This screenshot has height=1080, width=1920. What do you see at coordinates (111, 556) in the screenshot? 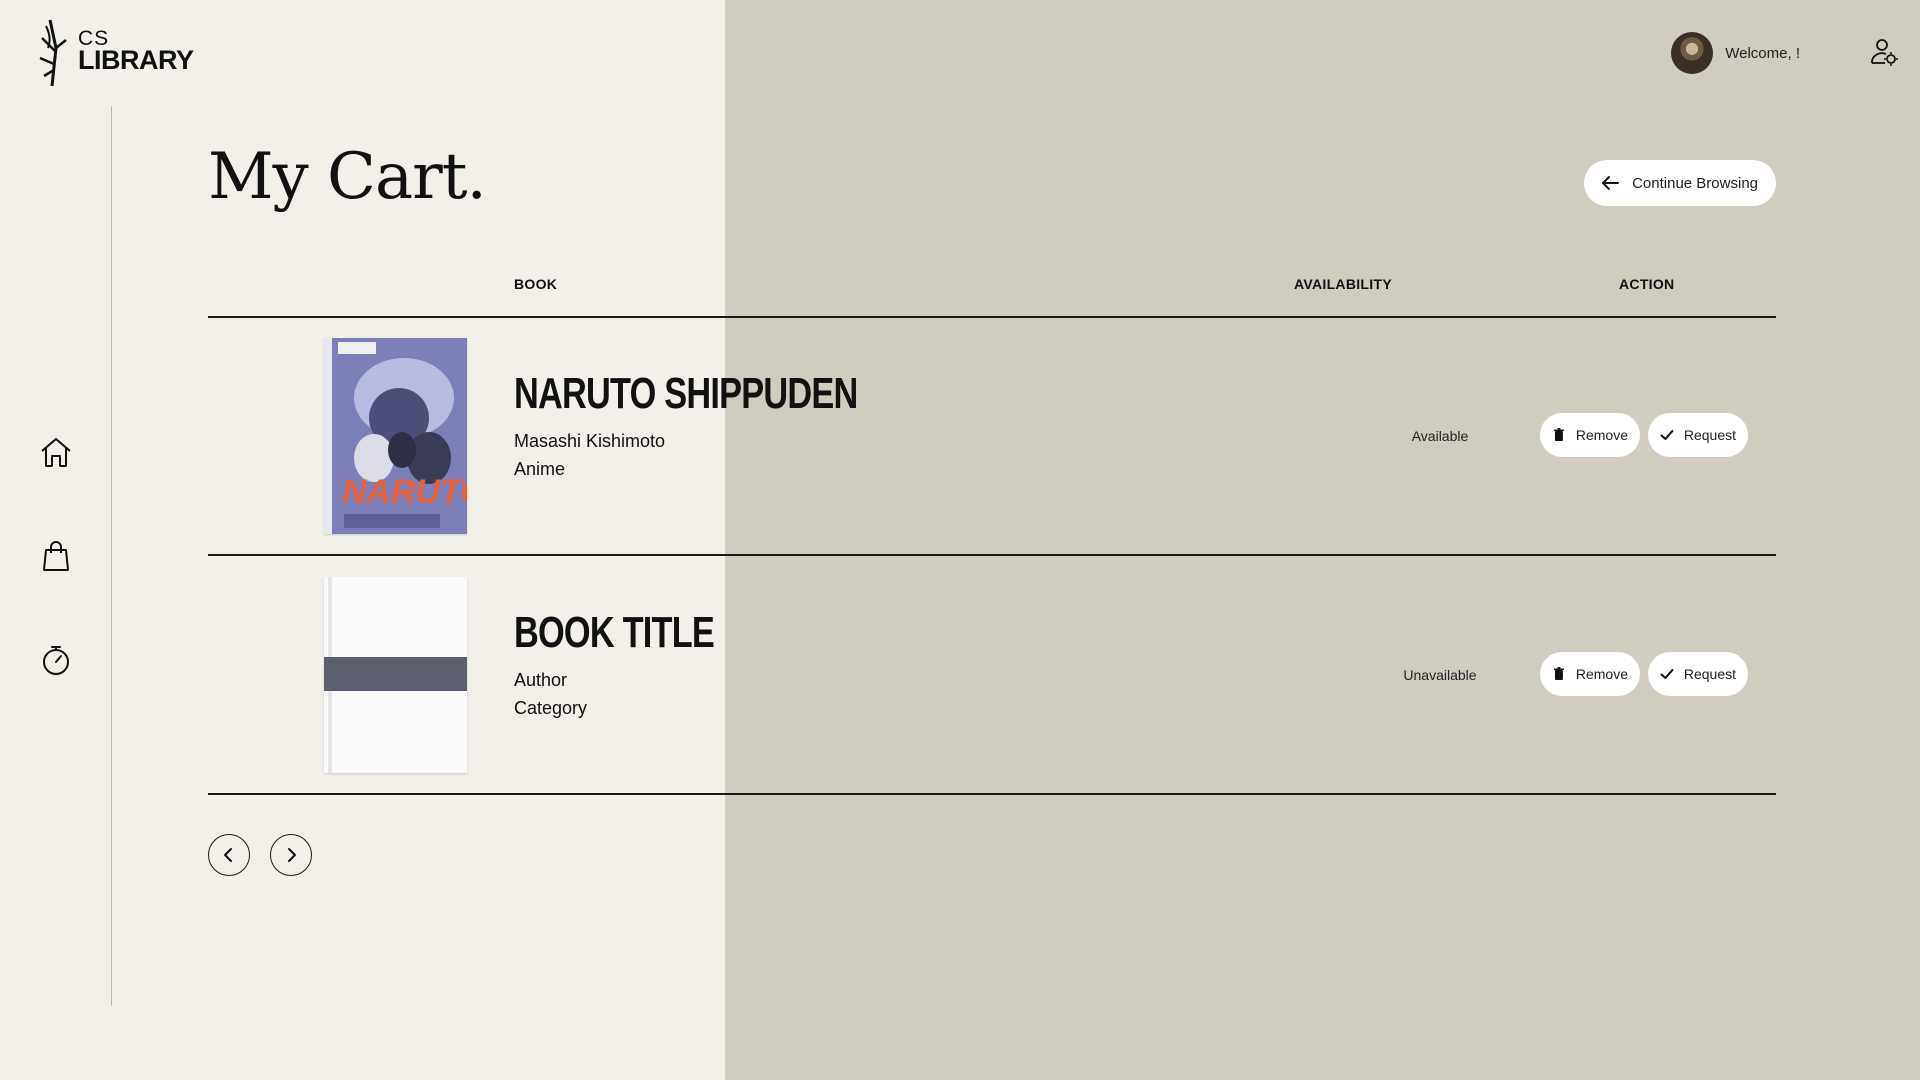
I see `sidebar-divider` at bounding box center [111, 556].